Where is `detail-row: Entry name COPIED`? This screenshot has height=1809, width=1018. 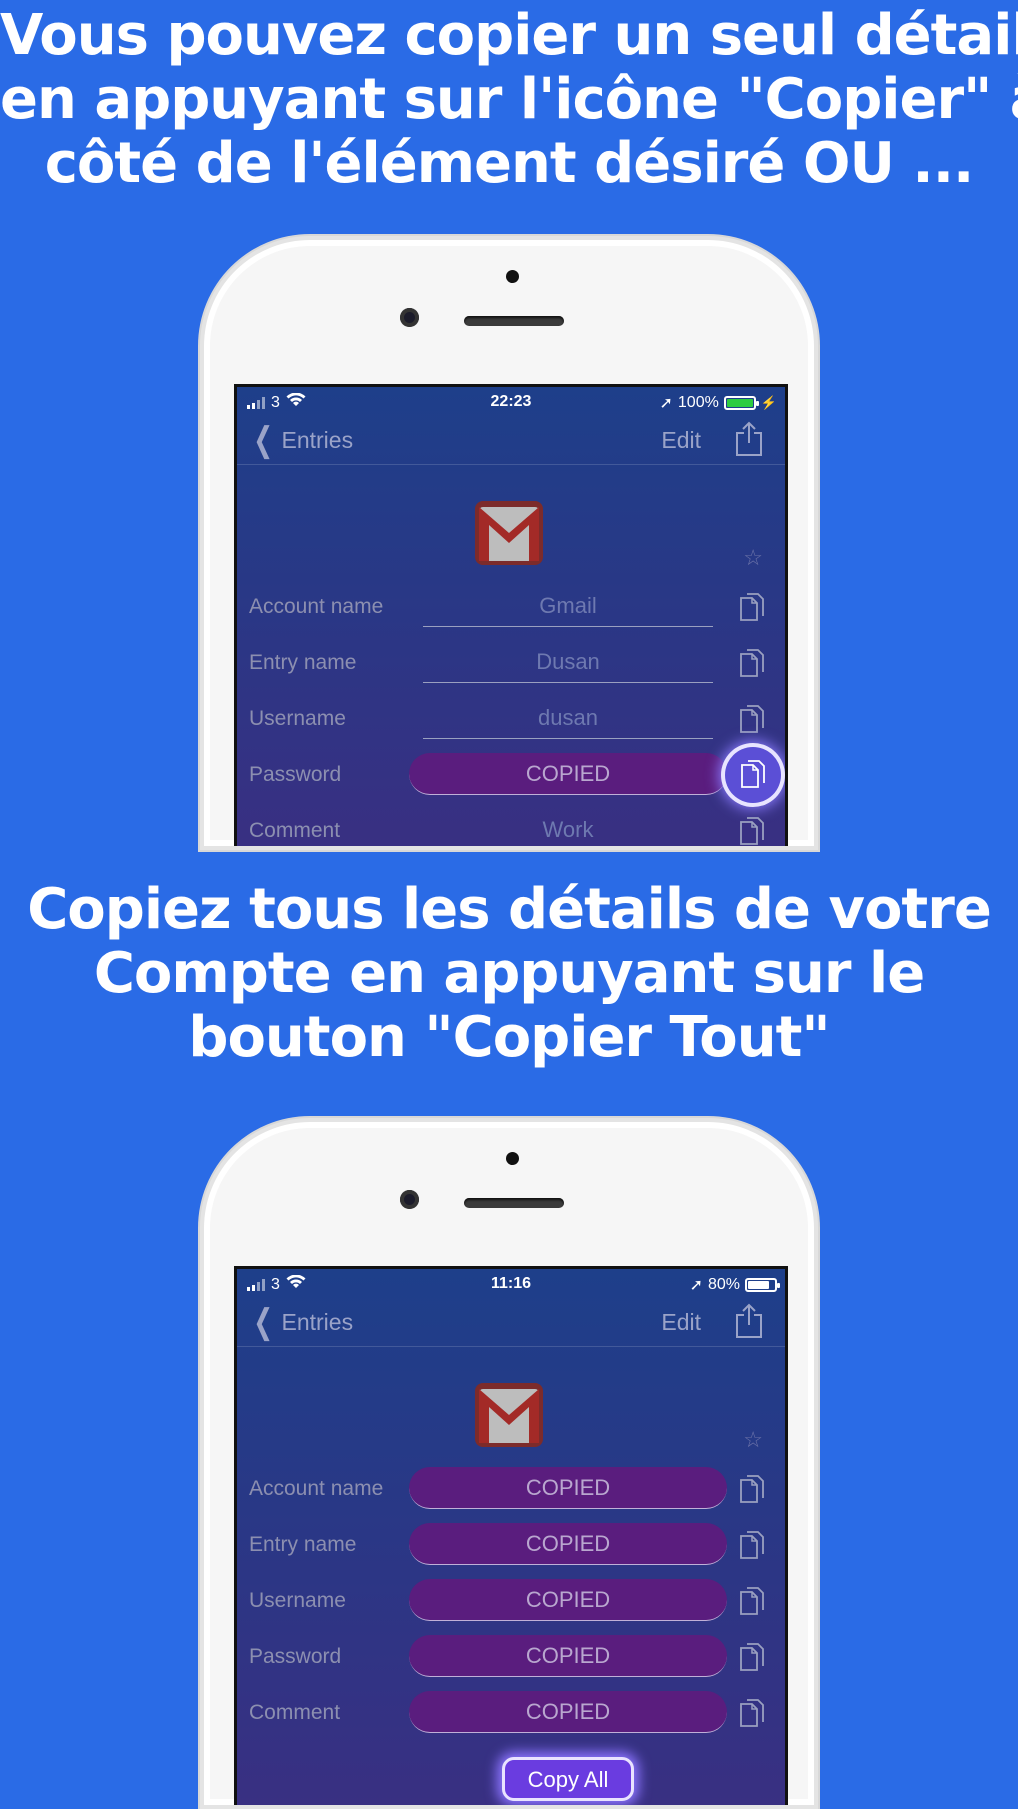 detail-row: Entry name COPIED is located at coordinates (511, 1547).